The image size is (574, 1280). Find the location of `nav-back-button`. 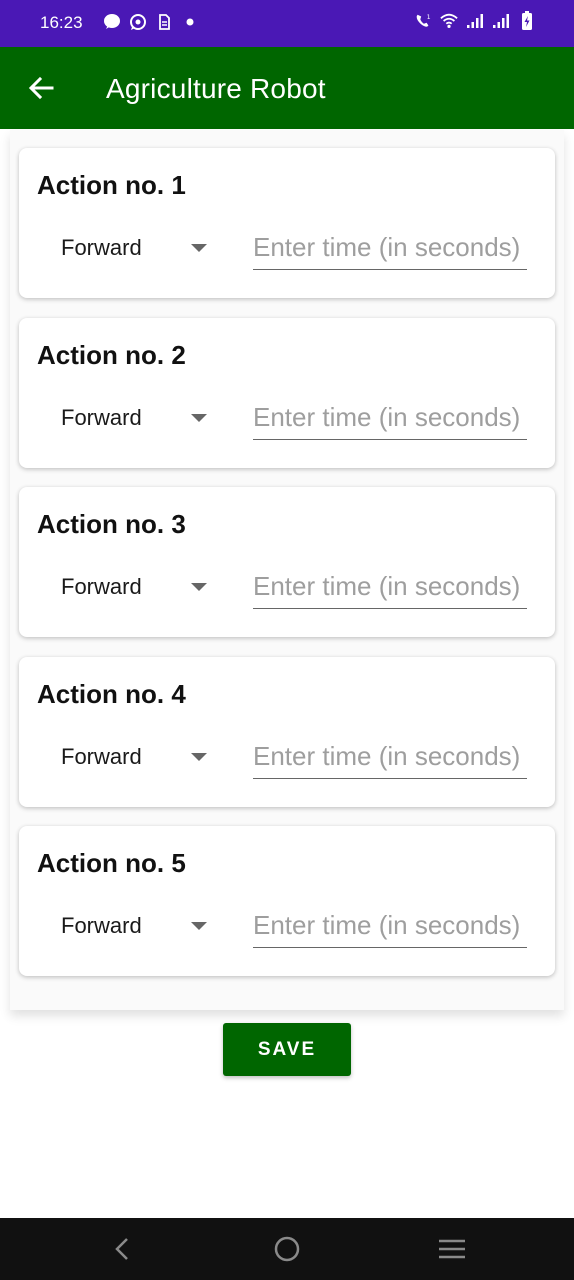

nav-back-button is located at coordinates (122, 1249).